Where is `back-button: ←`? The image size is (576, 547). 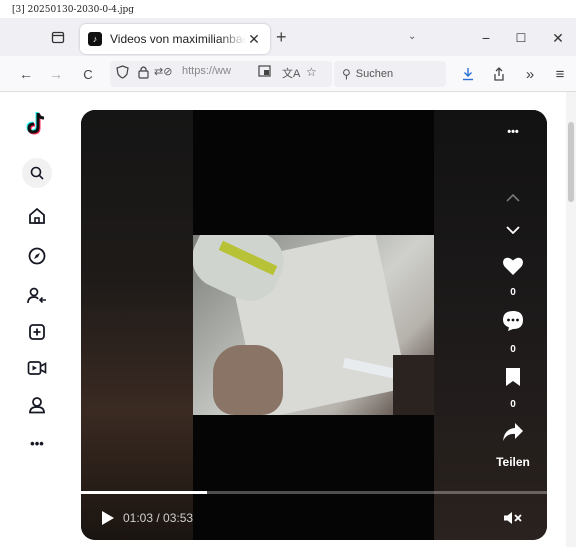 back-button: ← is located at coordinates (26, 74).